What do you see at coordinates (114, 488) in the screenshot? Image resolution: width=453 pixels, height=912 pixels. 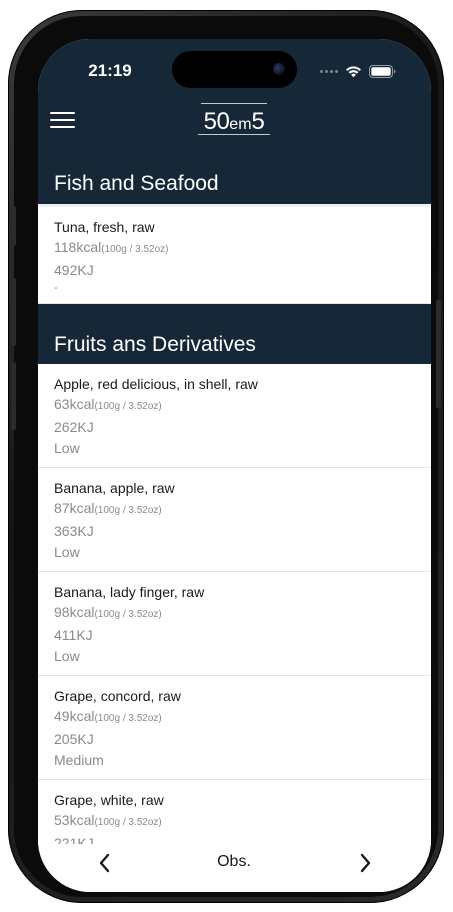 I see `item-name: Banana, apple, raw` at bounding box center [114, 488].